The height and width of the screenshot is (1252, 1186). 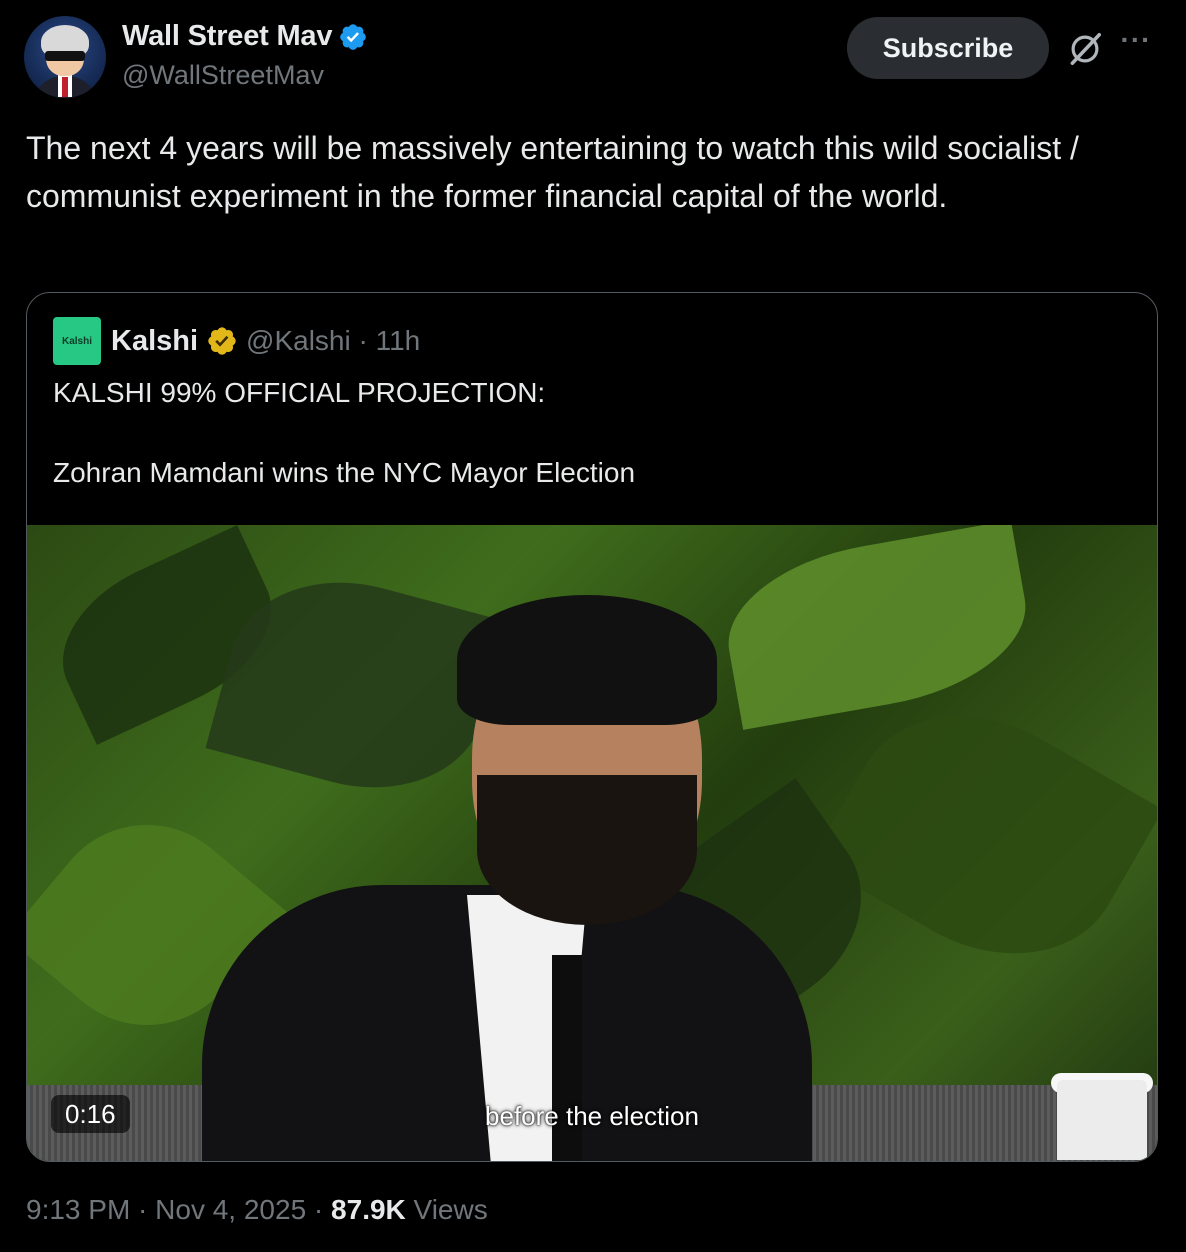 What do you see at coordinates (333, 341) in the screenshot?
I see `quoted-handle-time: @Kalshi · 11h` at bounding box center [333, 341].